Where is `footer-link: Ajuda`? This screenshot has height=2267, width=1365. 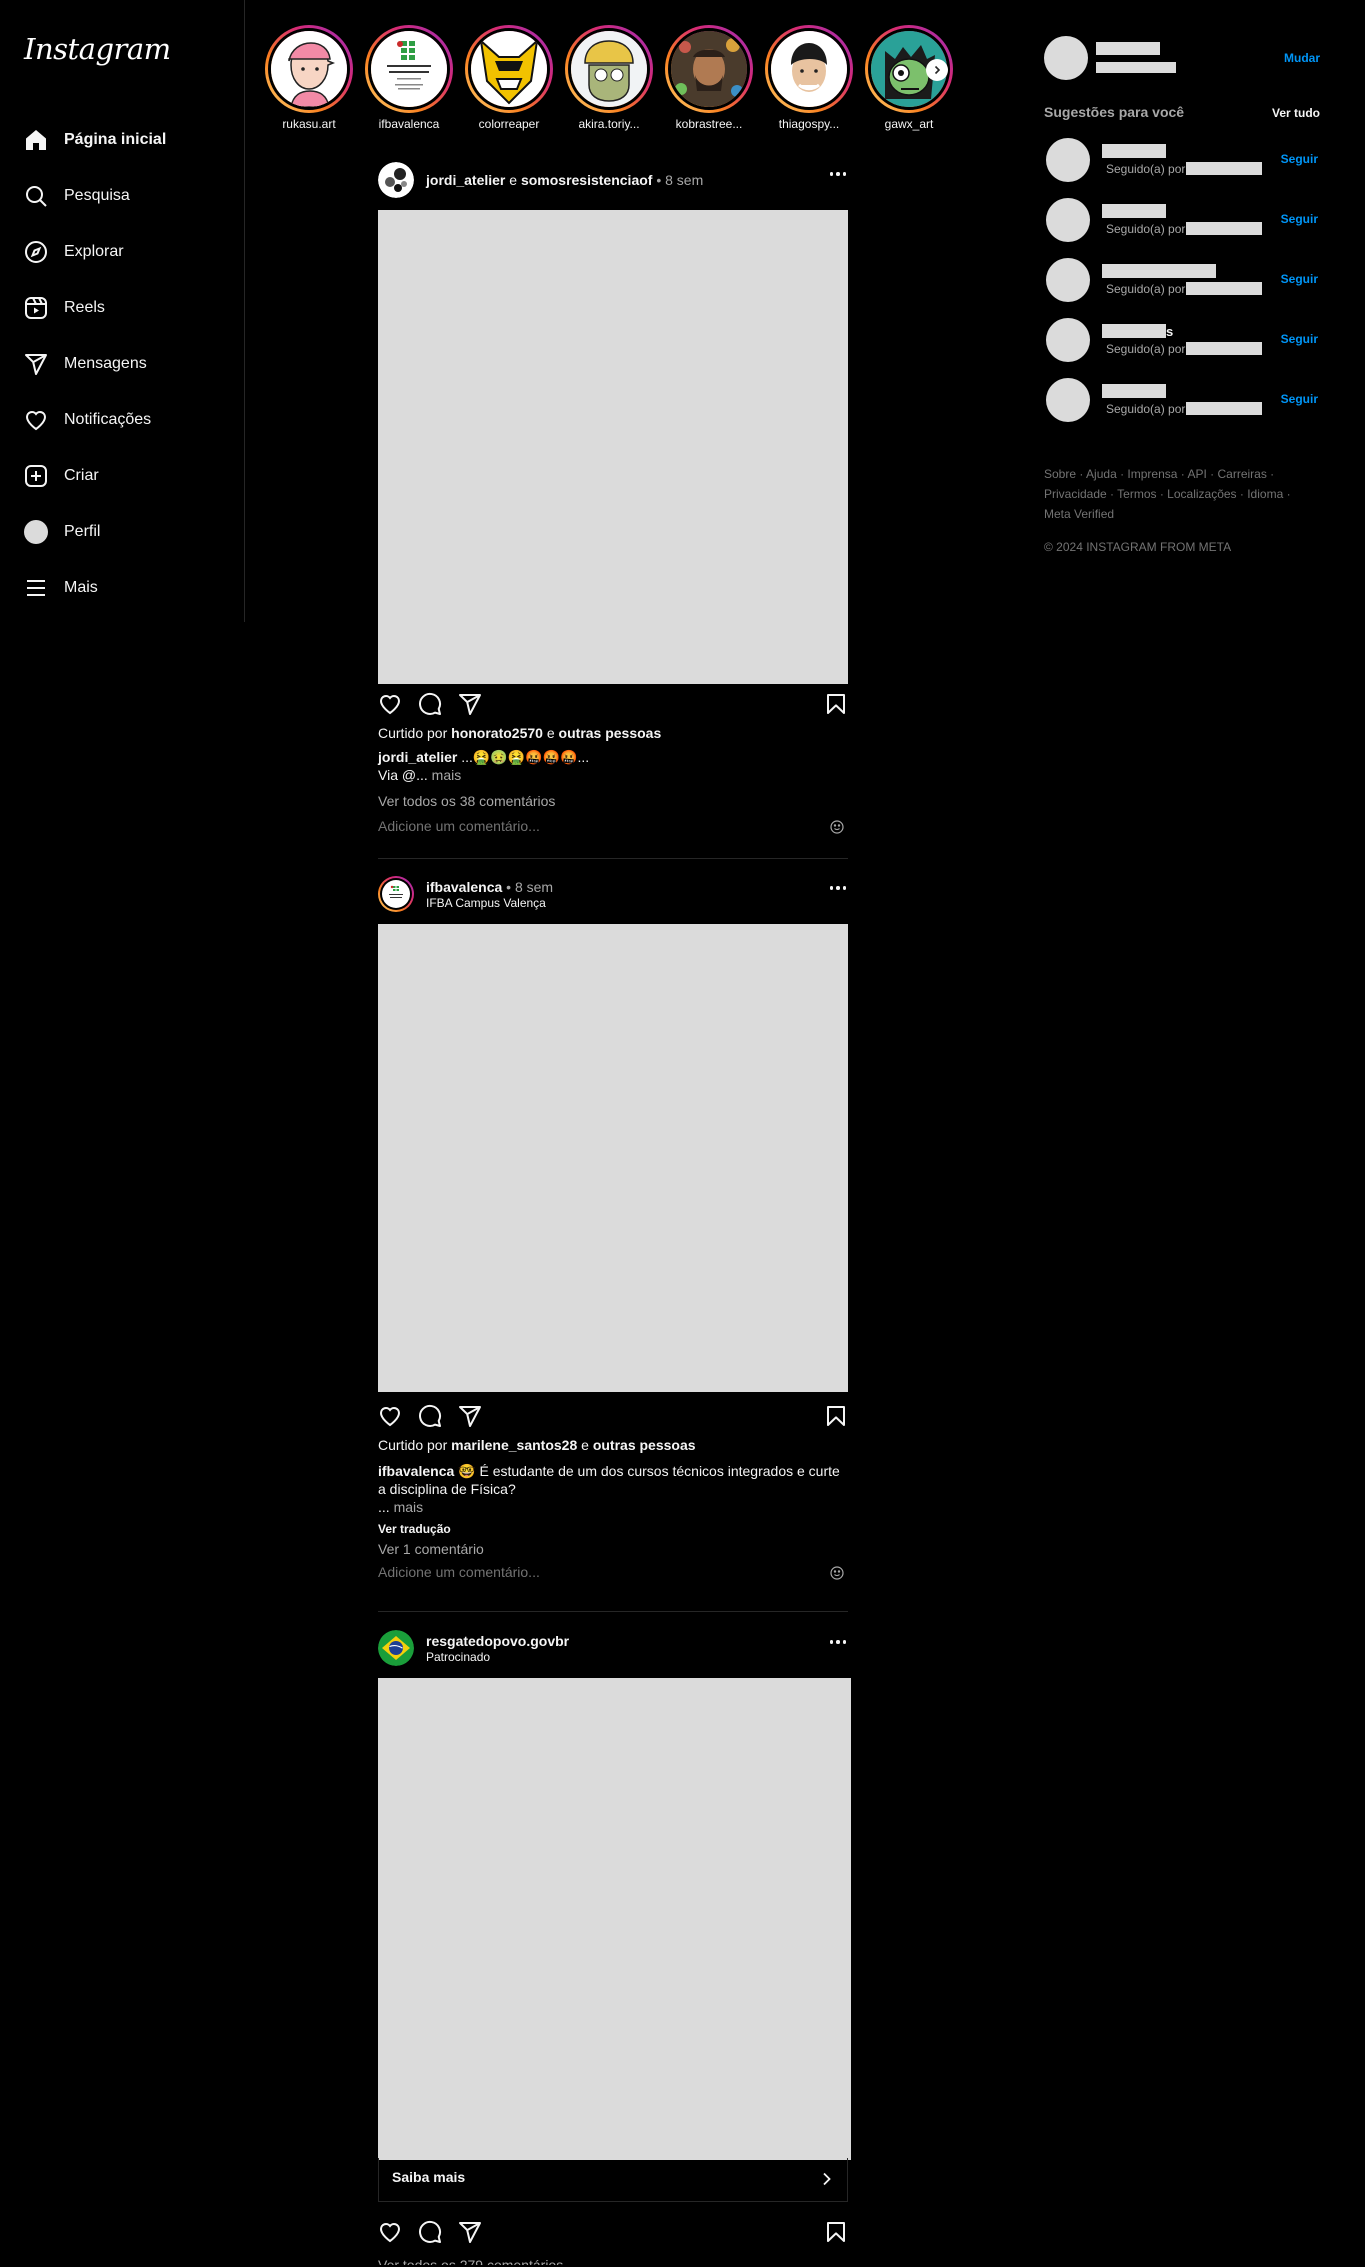 footer-link: Ajuda is located at coordinates (1101, 474).